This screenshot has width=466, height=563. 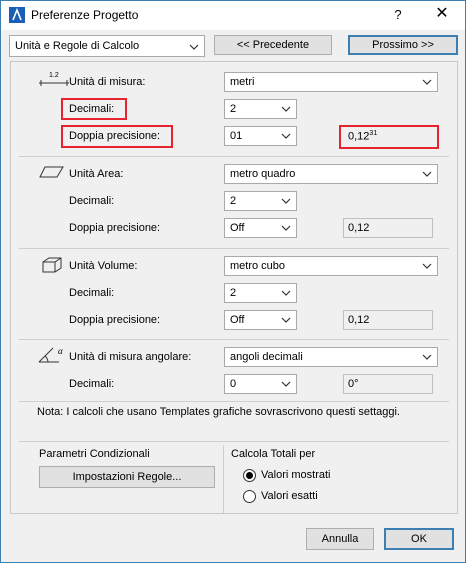 What do you see at coordinates (115, 228) in the screenshot?
I see `area-double-label: Doppia precisione:` at bounding box center [115, 228].